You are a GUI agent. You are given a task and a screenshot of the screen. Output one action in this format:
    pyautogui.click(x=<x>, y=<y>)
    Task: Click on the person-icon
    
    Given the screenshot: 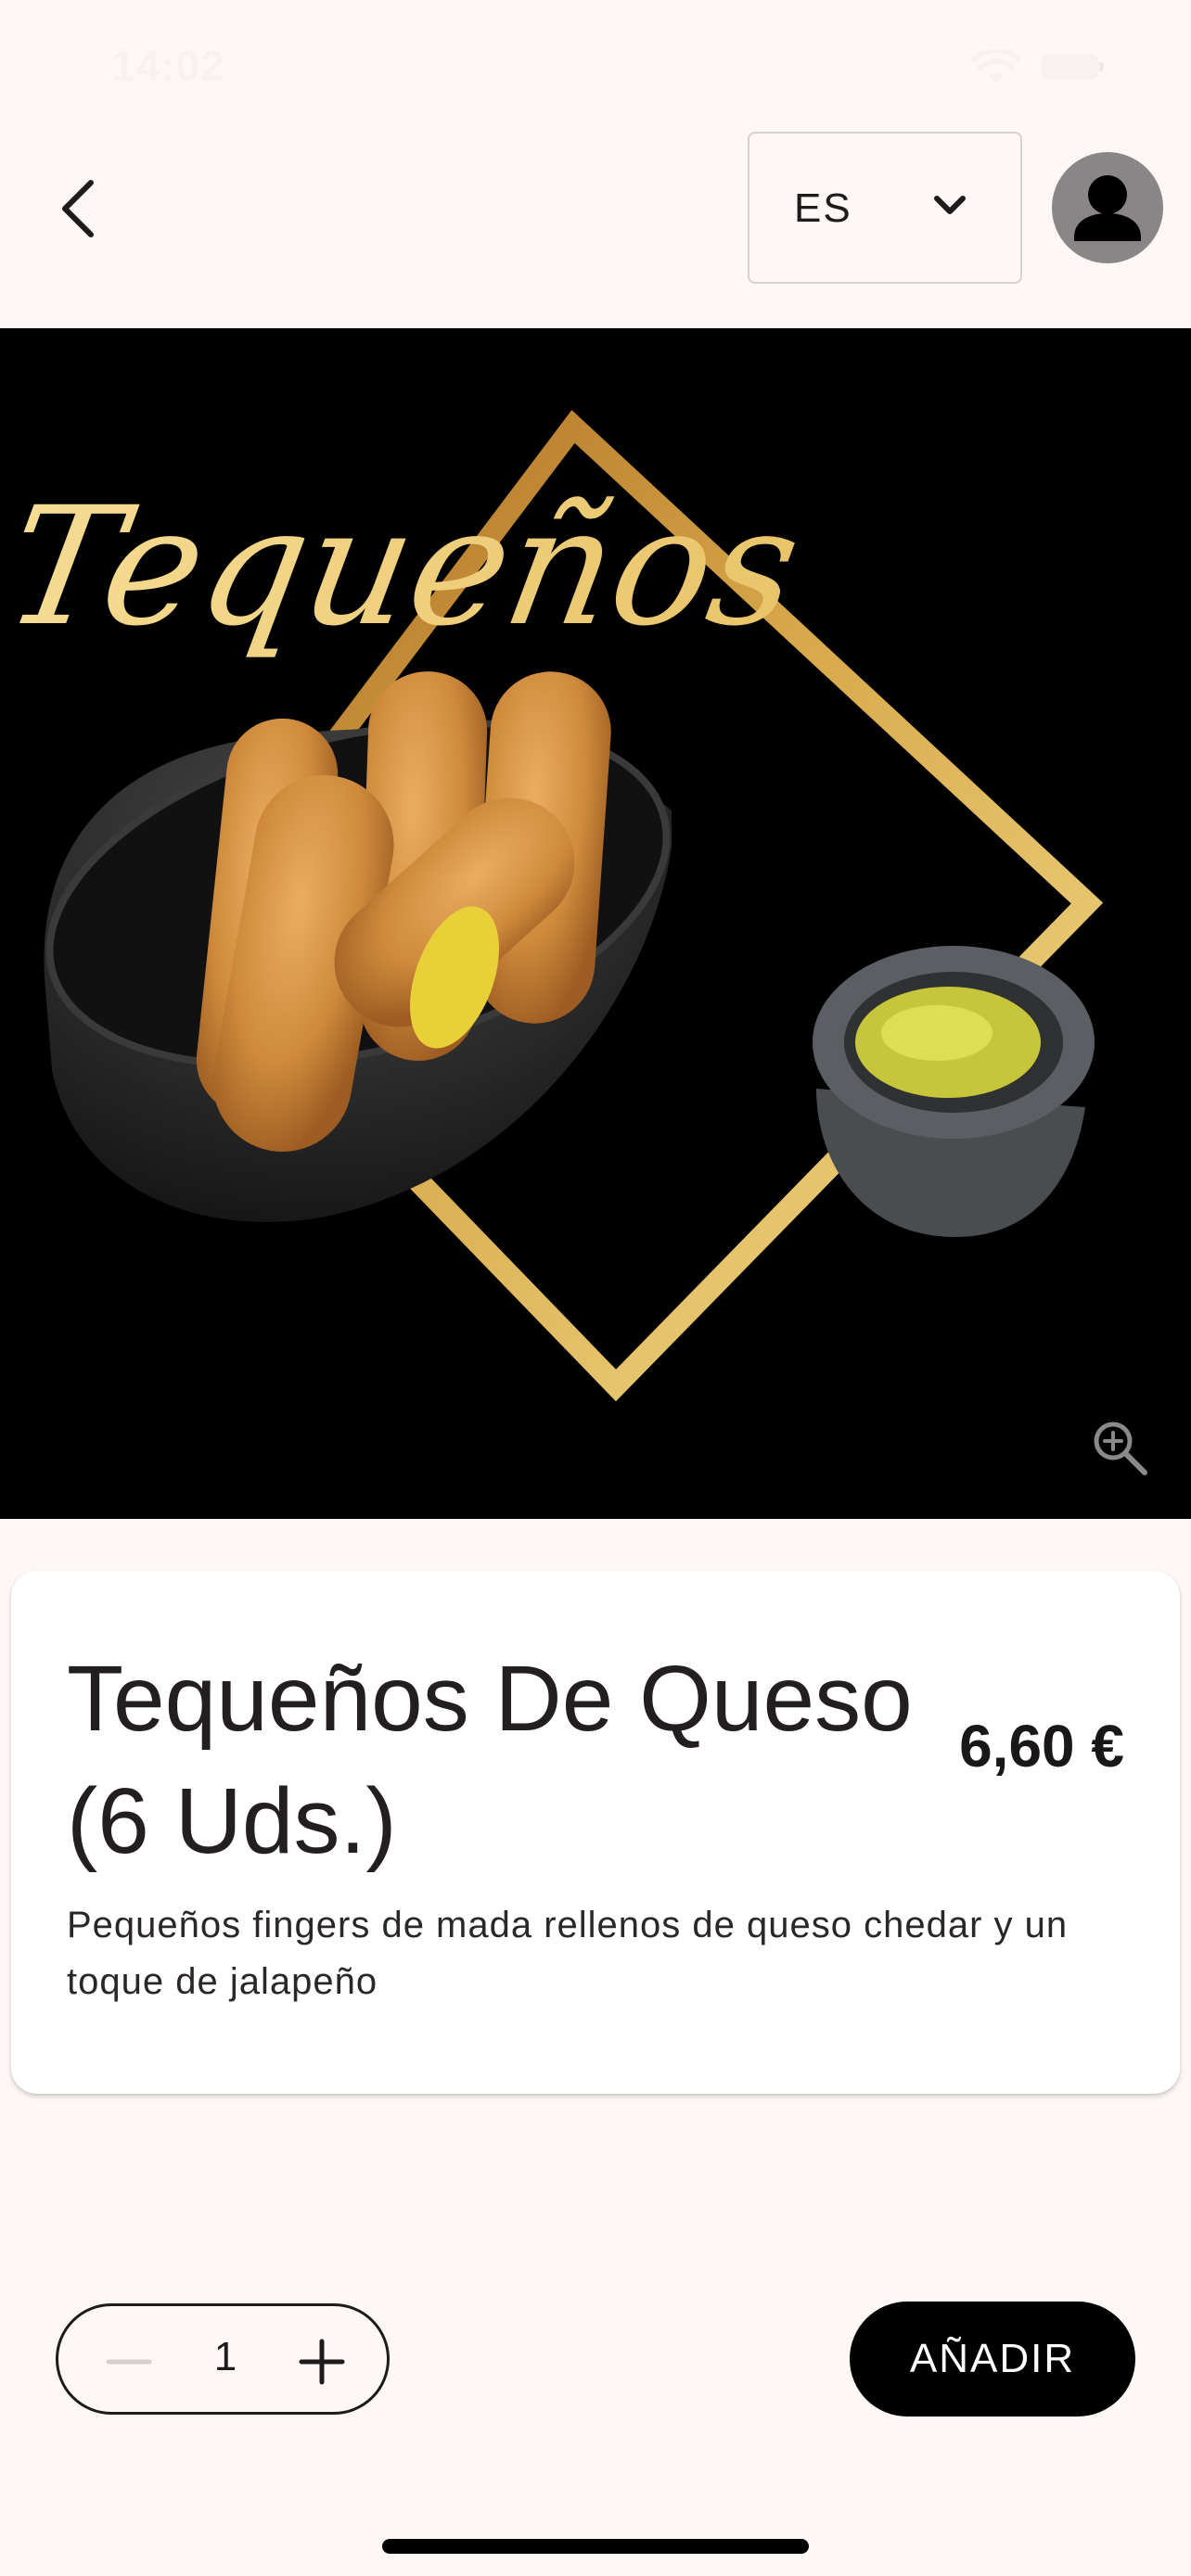 What is the action you would take?
    pyautogui.click(x=1107, y=208)
    